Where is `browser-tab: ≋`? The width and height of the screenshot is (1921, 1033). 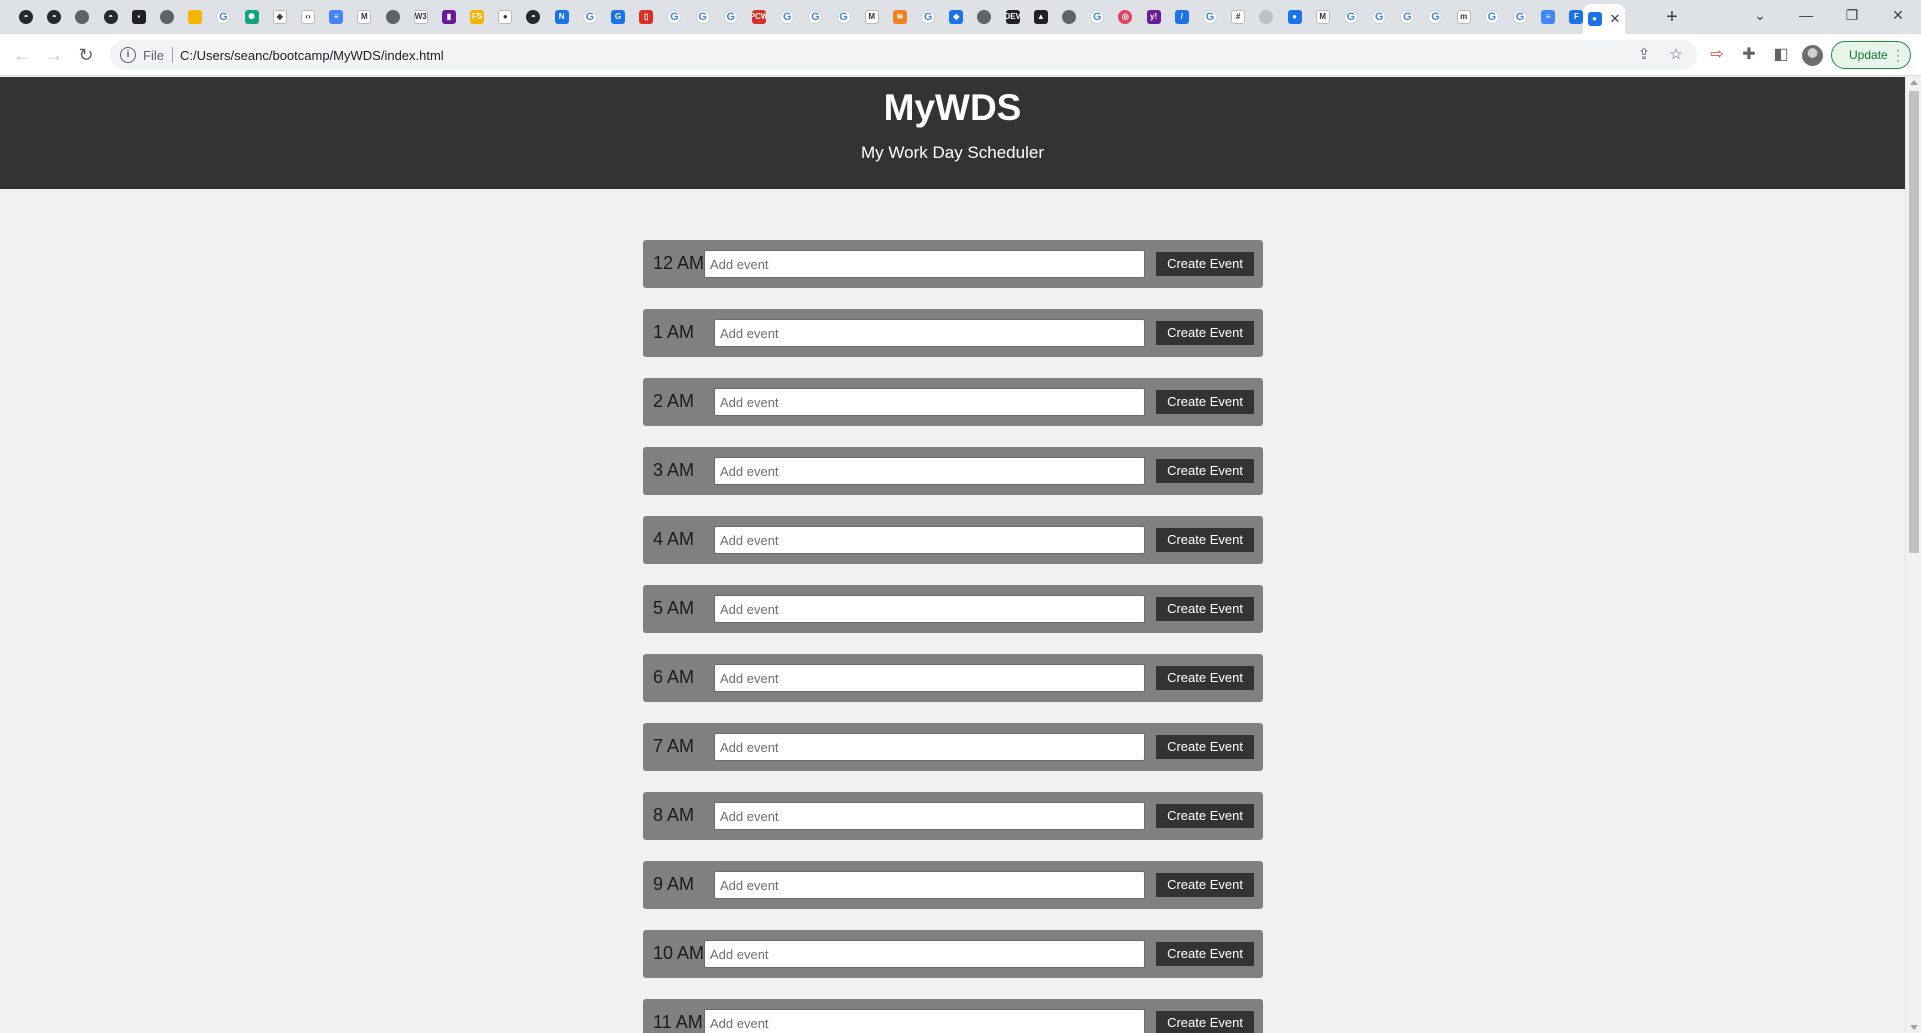 browser-tab: ≋ is located at coordinates (900, 17).